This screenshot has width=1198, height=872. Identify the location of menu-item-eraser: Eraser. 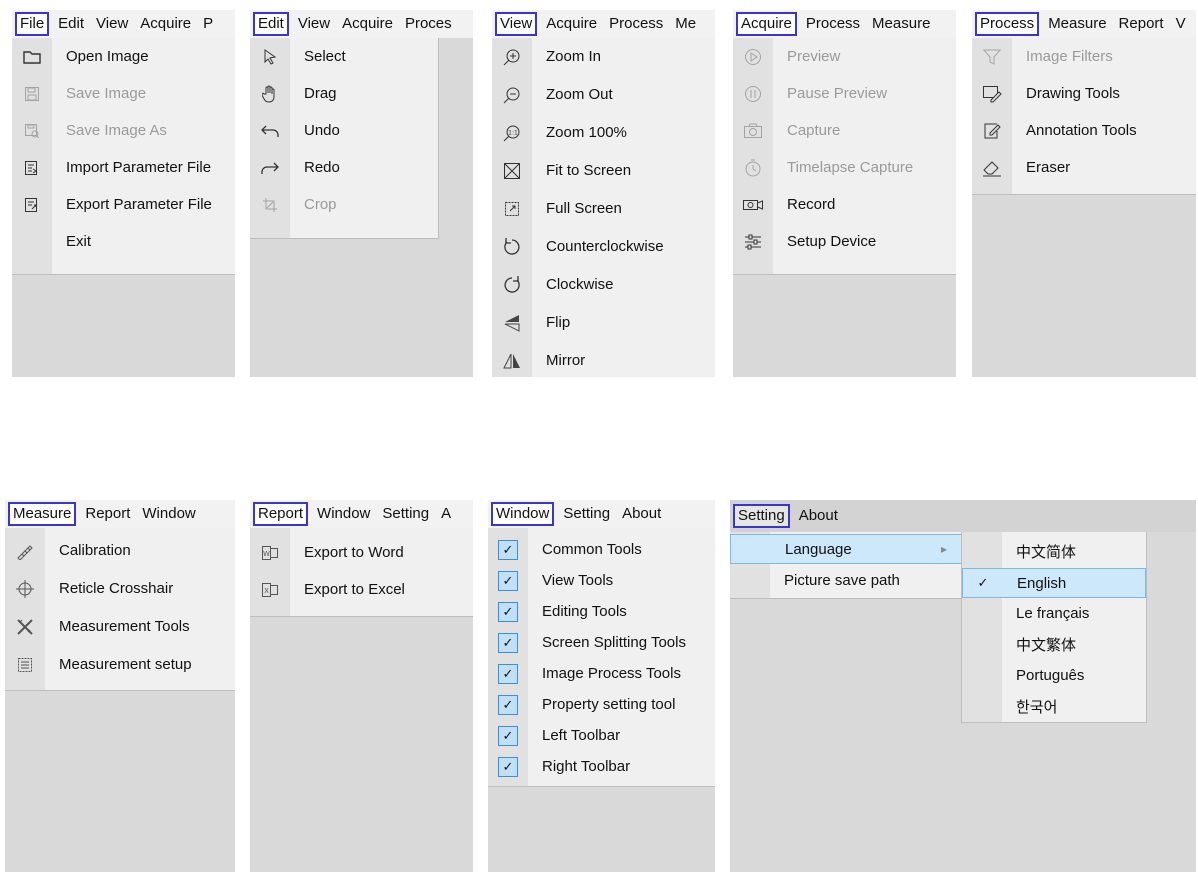
(1084, 167).